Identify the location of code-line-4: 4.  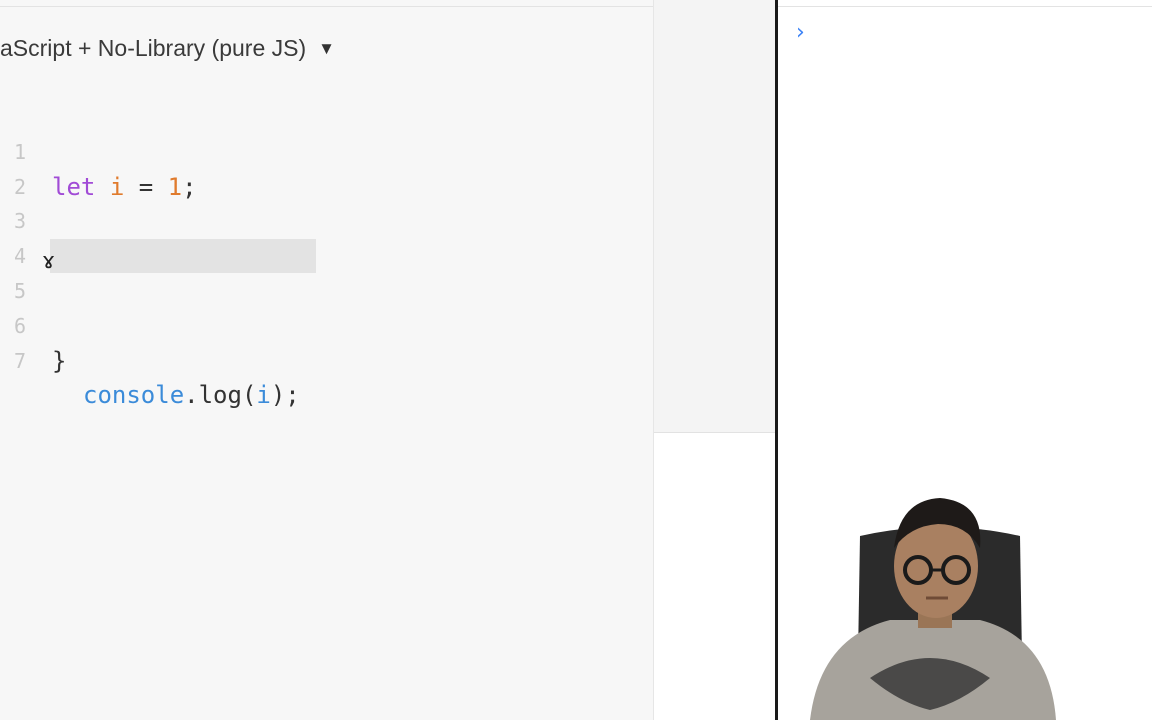
(326, 236).